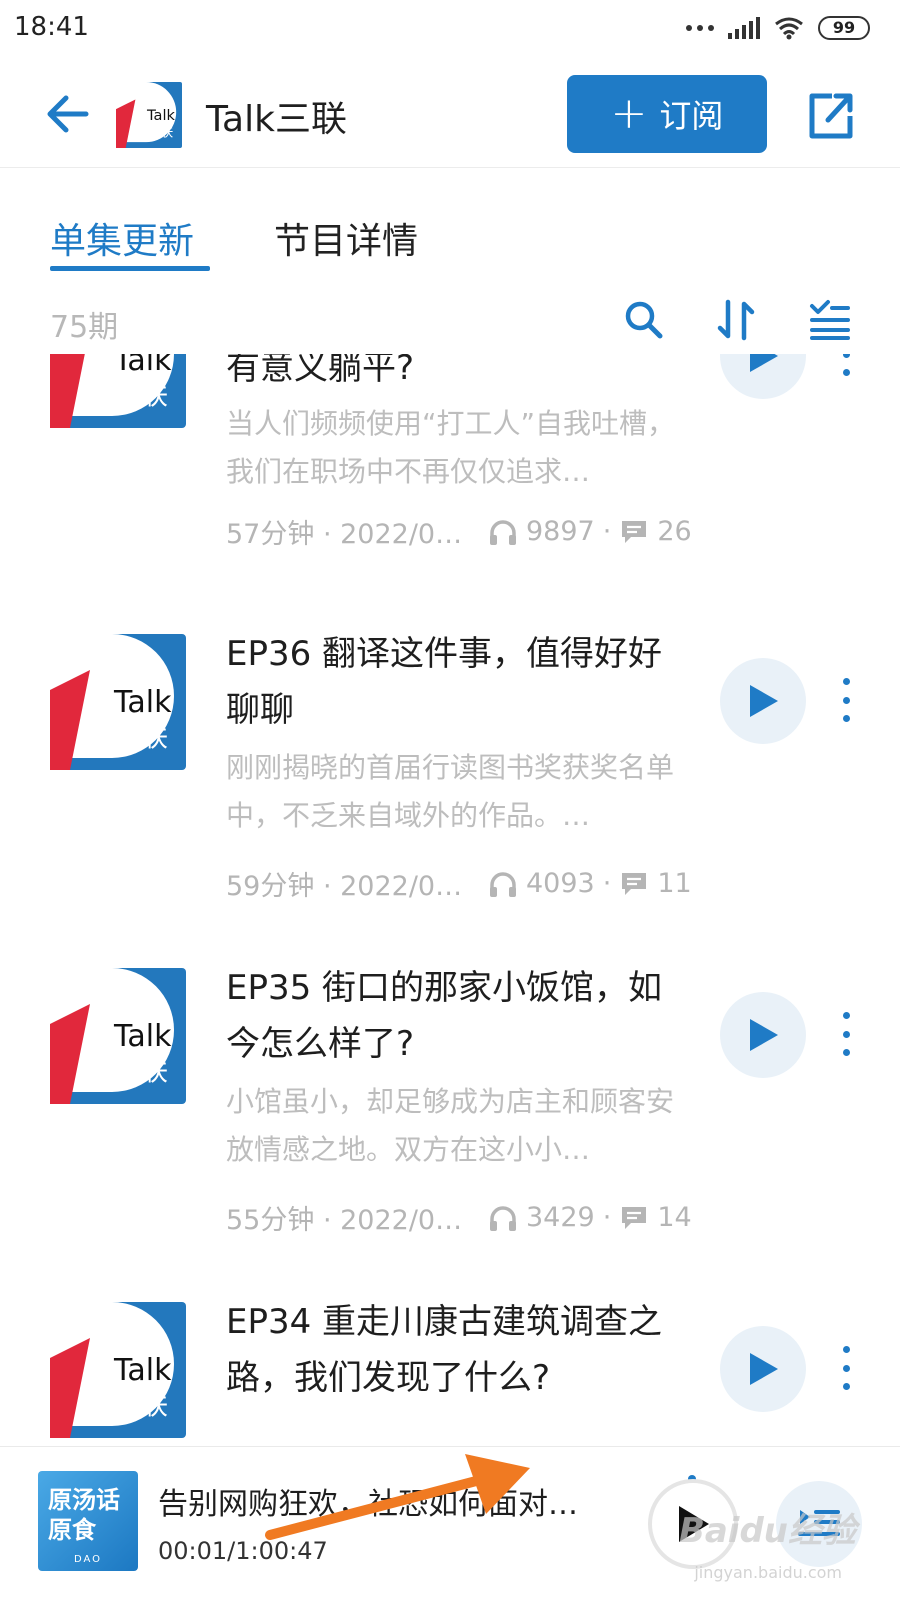 This screenshot has height=1600, width=900. I want to click on episode-comments: 26, so click(674, 531).